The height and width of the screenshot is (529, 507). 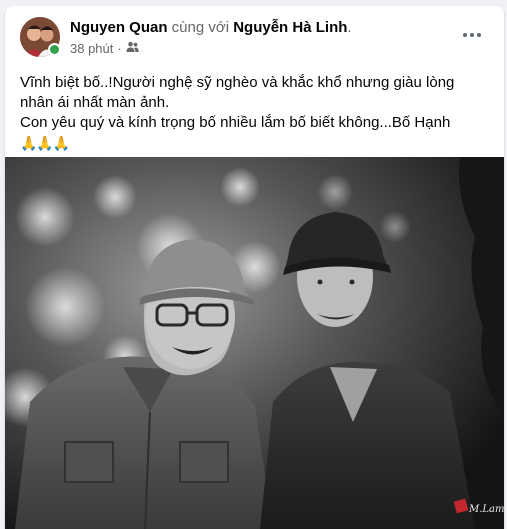 I want to click on pray-emoji: 🙏🙏🙏, so click(x=45, y=143).